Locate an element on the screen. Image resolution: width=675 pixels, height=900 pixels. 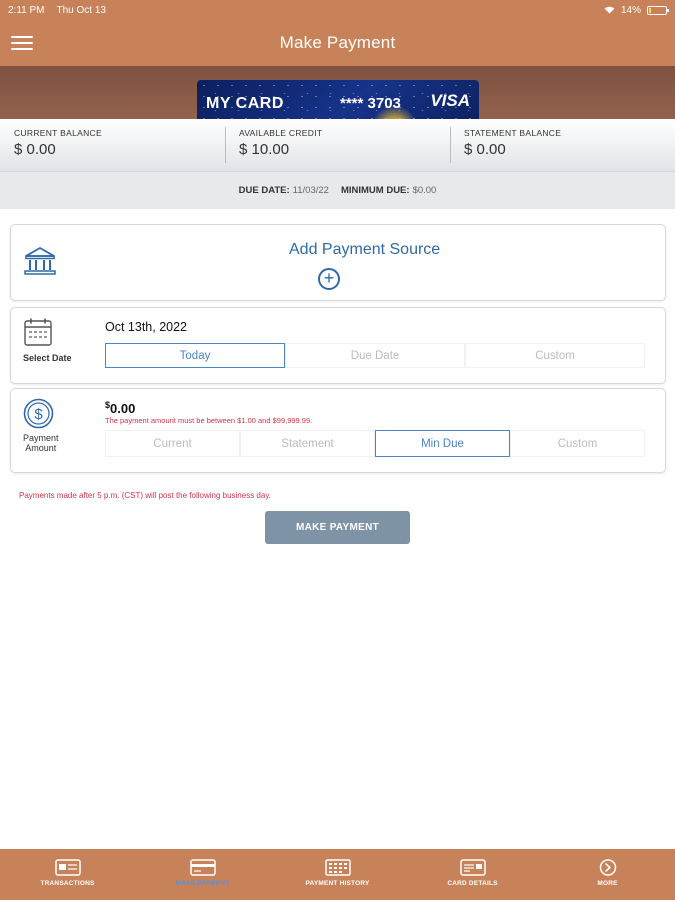
transactions-icon is located at coordinates (67, 867).